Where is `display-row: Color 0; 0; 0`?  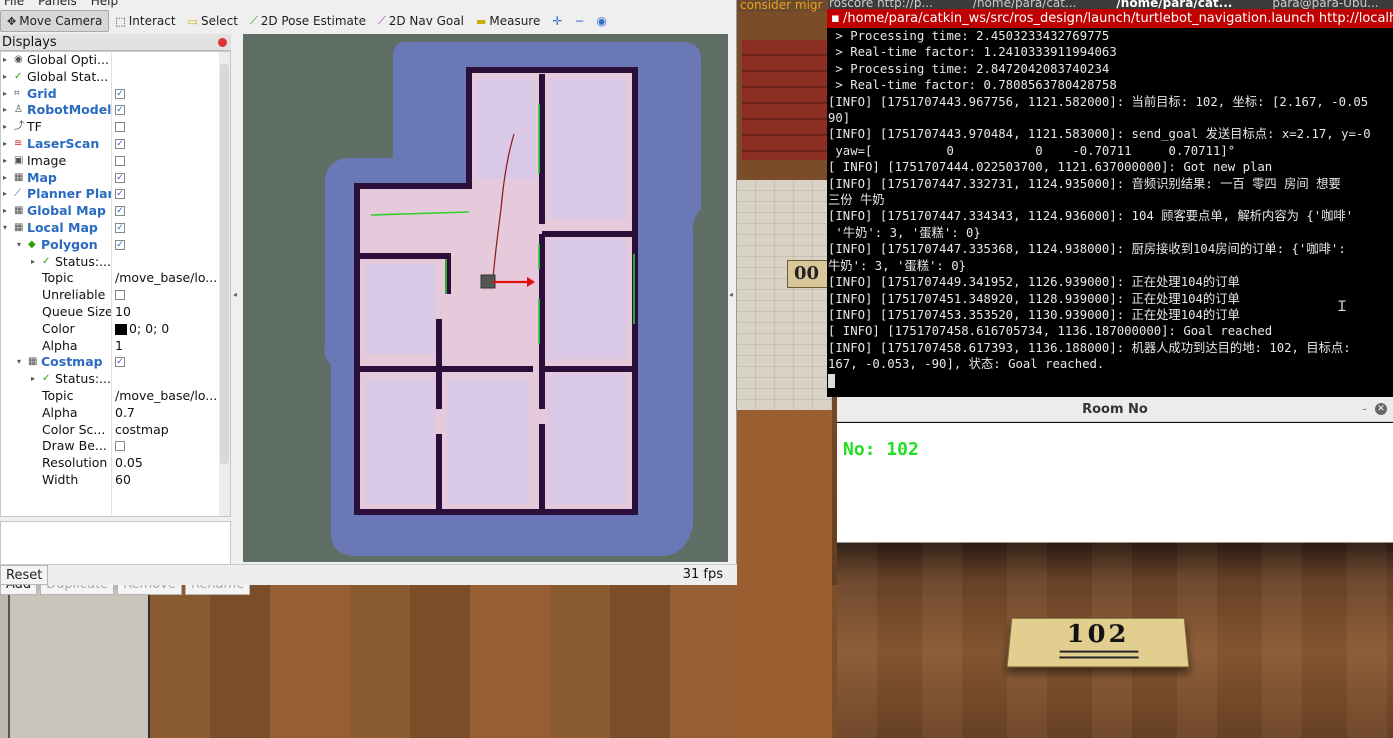
display-row: Color 0; 0; 0 is located at coordinates (115, 329).